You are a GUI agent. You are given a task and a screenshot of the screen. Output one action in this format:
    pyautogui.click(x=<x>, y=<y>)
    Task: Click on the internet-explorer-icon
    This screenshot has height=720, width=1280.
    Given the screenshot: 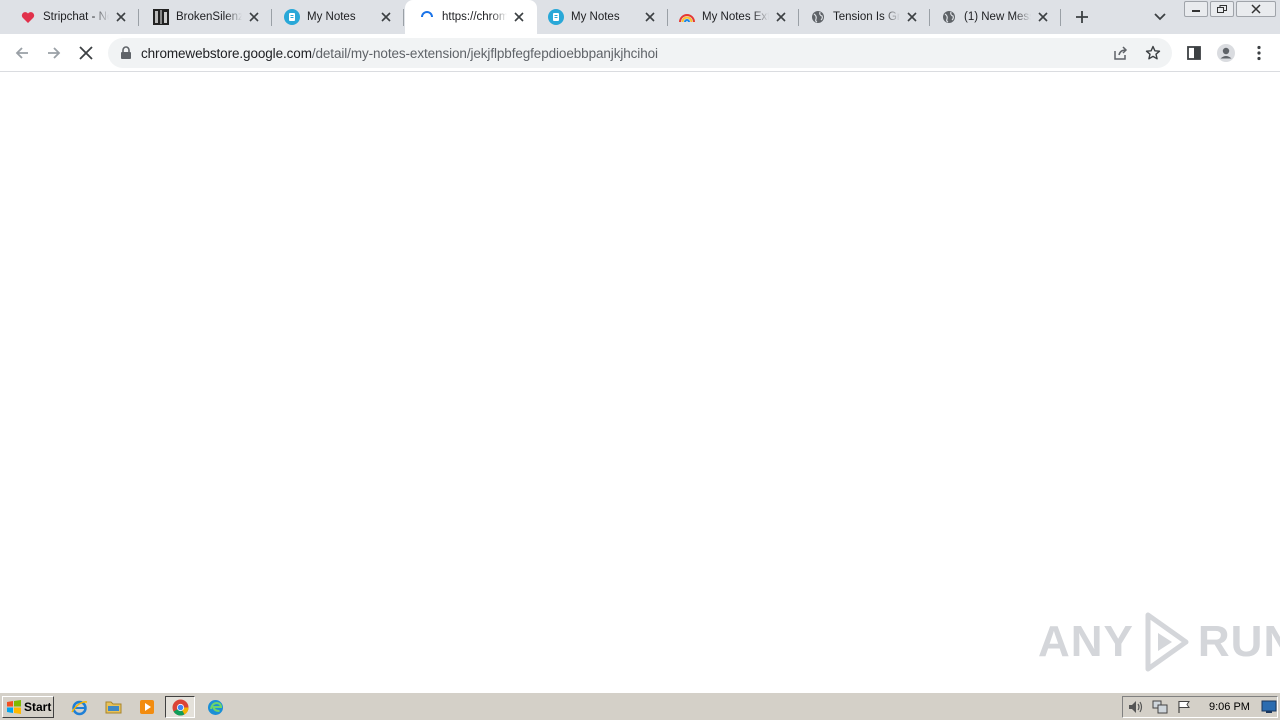 What is the action you would take?
    pyautogui.click(x=78, y=707)
    